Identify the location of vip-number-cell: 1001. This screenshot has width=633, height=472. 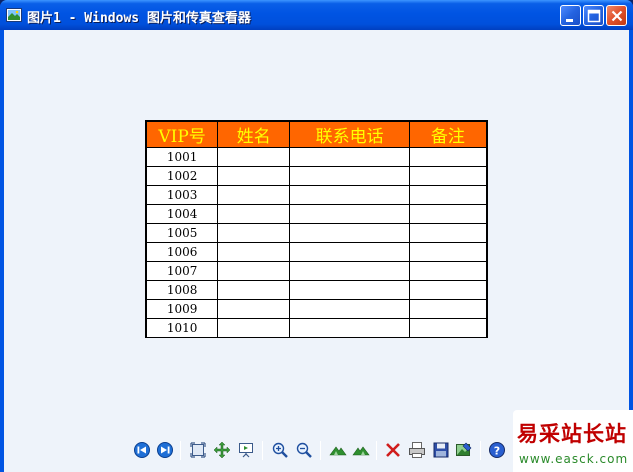
(182, 157).